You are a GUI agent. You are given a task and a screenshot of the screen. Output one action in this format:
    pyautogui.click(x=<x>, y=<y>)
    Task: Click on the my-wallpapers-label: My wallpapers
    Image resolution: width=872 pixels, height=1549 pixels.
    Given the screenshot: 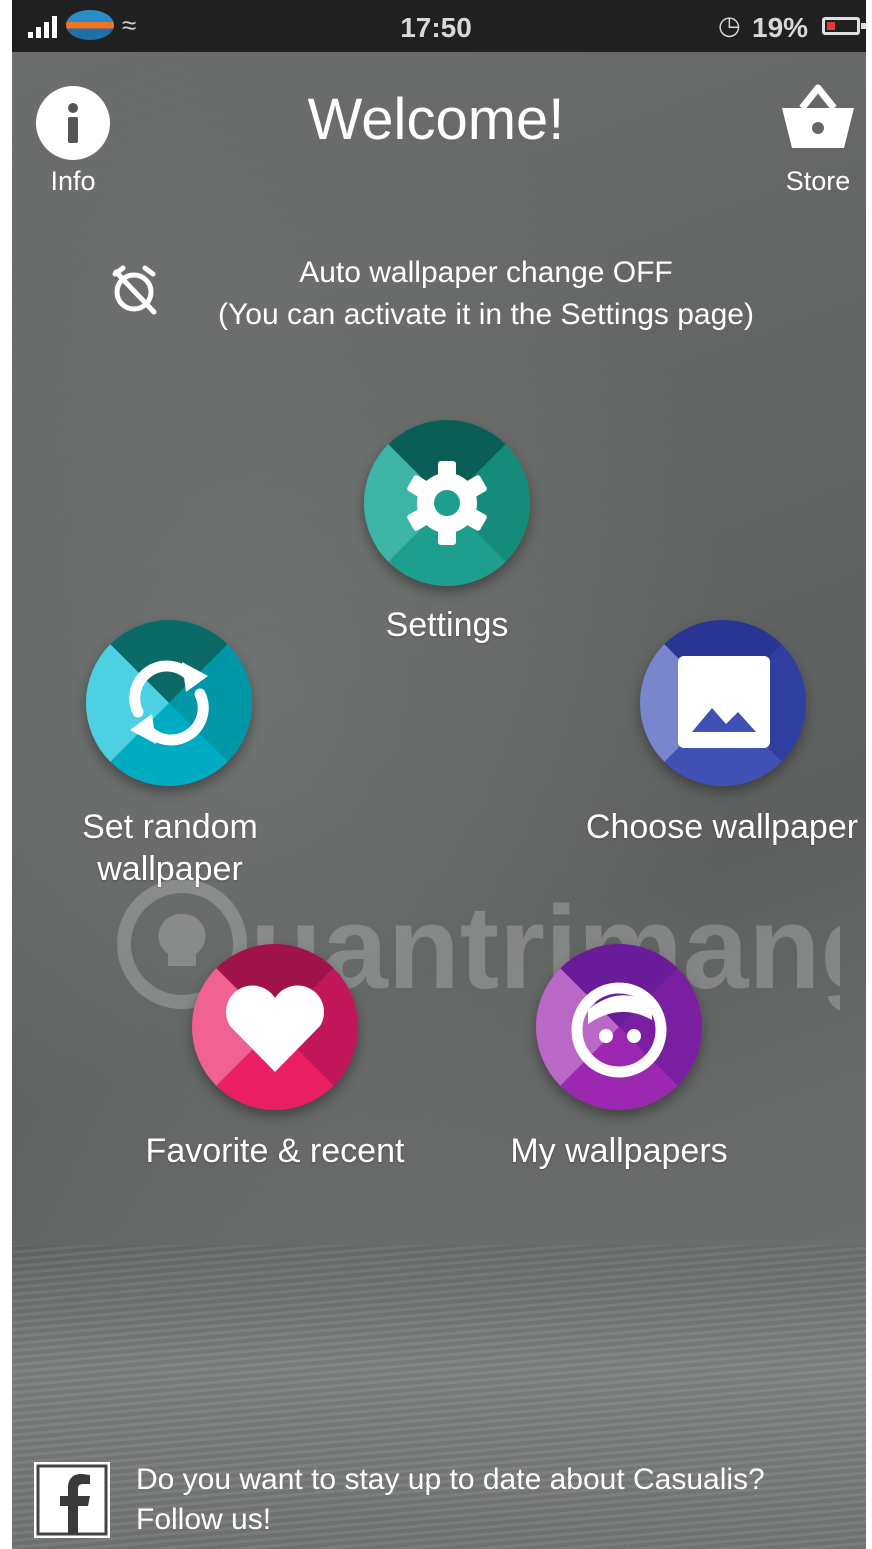 What is the action you would take?
    pyautogui.click(x=619, y=1151)
    